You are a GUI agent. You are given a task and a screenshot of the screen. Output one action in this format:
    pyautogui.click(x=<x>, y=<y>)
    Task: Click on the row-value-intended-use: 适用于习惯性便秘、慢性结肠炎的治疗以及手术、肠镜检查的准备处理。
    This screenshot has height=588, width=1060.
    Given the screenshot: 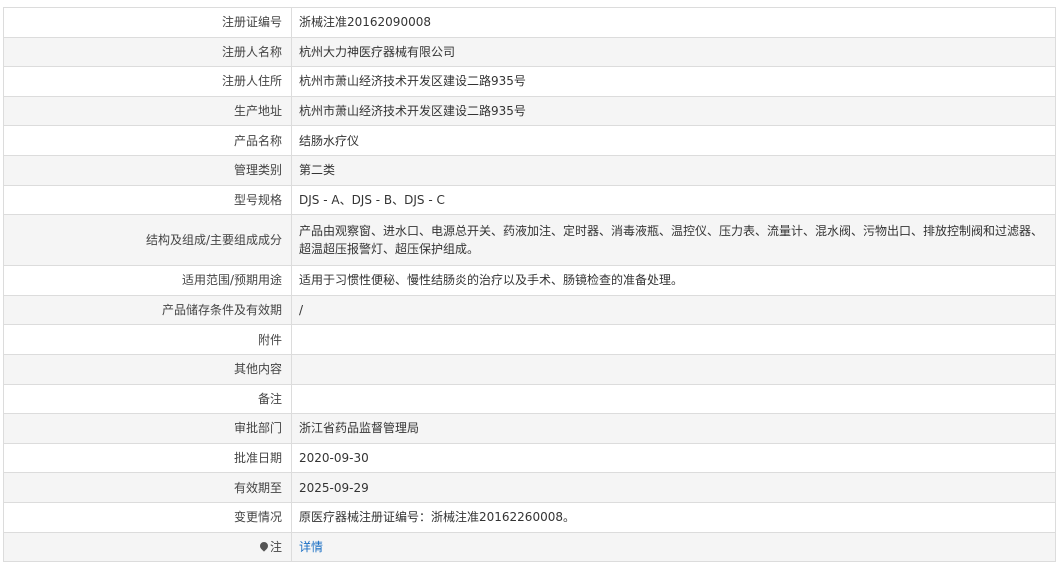 What is the action you would take?
    pyautogui.click(x=673, y=280)
    